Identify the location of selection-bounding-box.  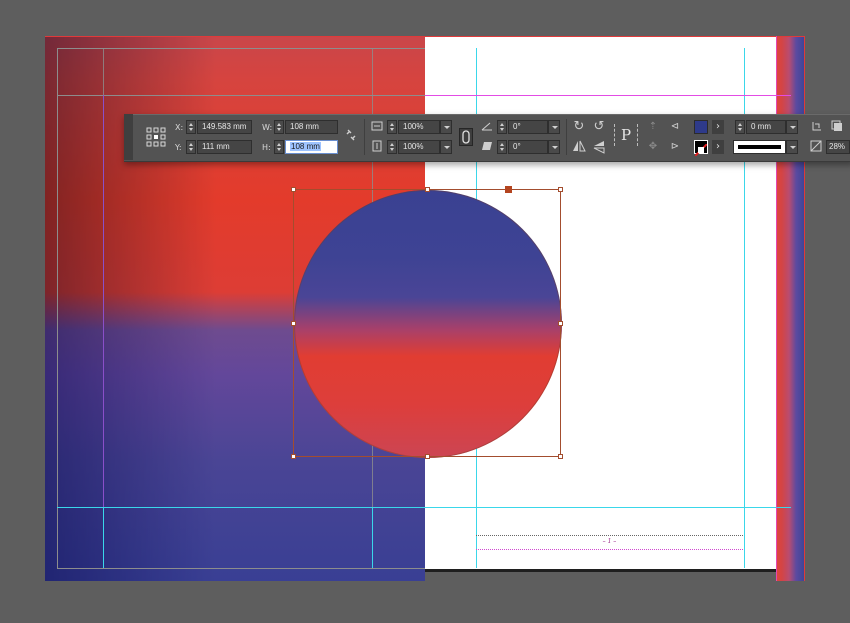
(427, 323).